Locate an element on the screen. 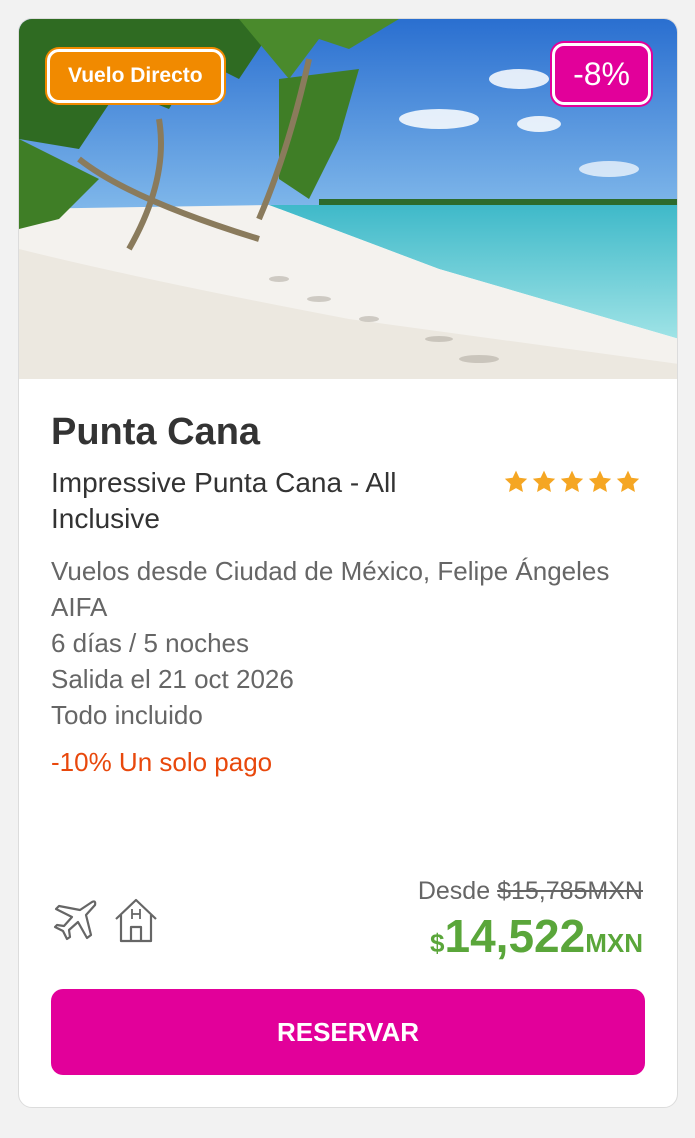 Image resolution: width=695 pixels, height=1138 pixels. payment-promo: -10% Un solo pago is located at coordinates (162, 762).